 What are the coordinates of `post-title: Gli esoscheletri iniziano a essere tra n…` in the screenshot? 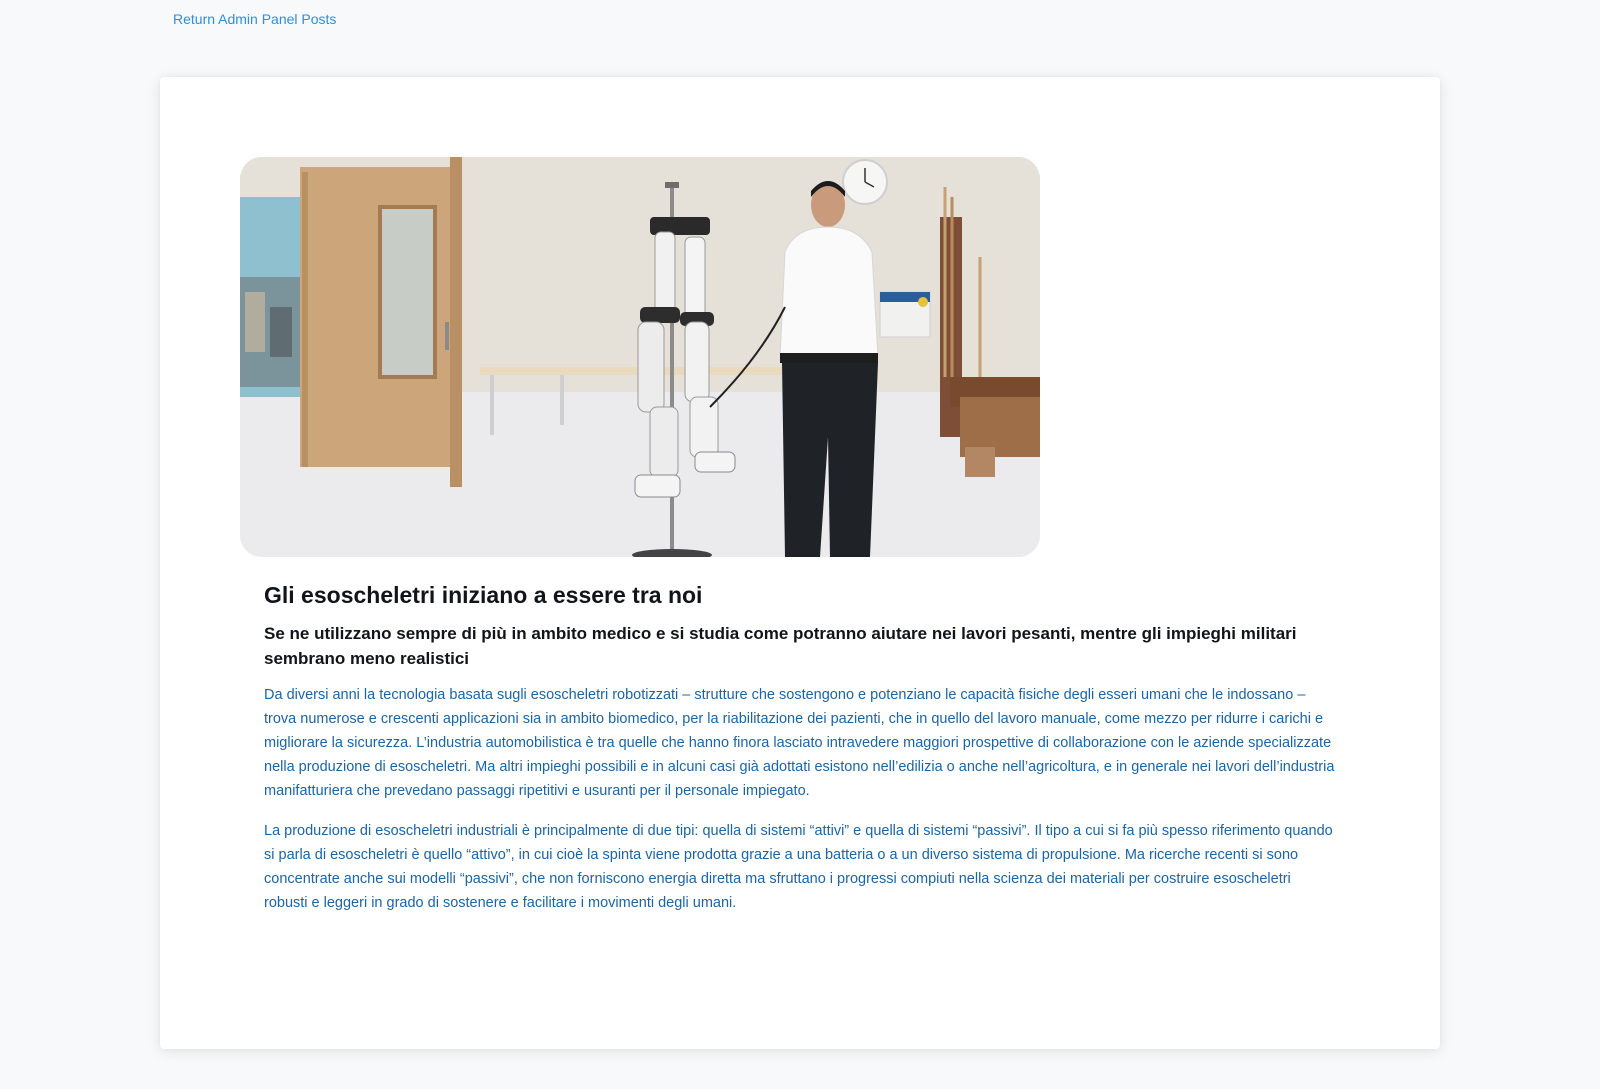 It's located at (483, 595).